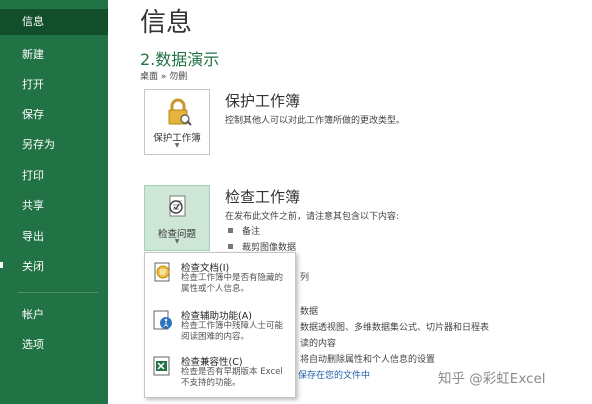 This screenshot has height=404, width=592. I want to click on watermark-text: 知乎 @彩虹Excel, so click(492, 379).